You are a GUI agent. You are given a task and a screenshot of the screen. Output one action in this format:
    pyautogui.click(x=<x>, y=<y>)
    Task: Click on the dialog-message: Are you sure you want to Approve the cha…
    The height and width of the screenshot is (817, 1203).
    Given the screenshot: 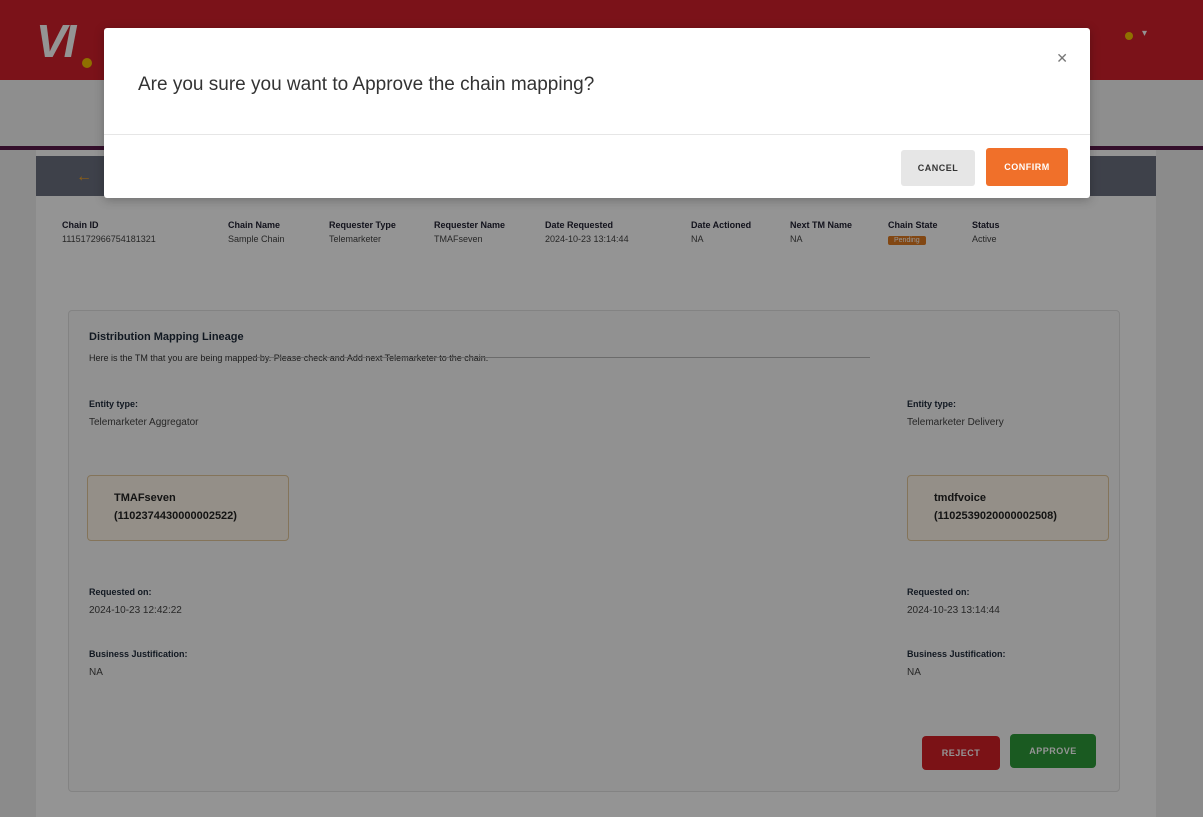 What is the action you would take?
    pyautogui.click(x=366, y=84)
    